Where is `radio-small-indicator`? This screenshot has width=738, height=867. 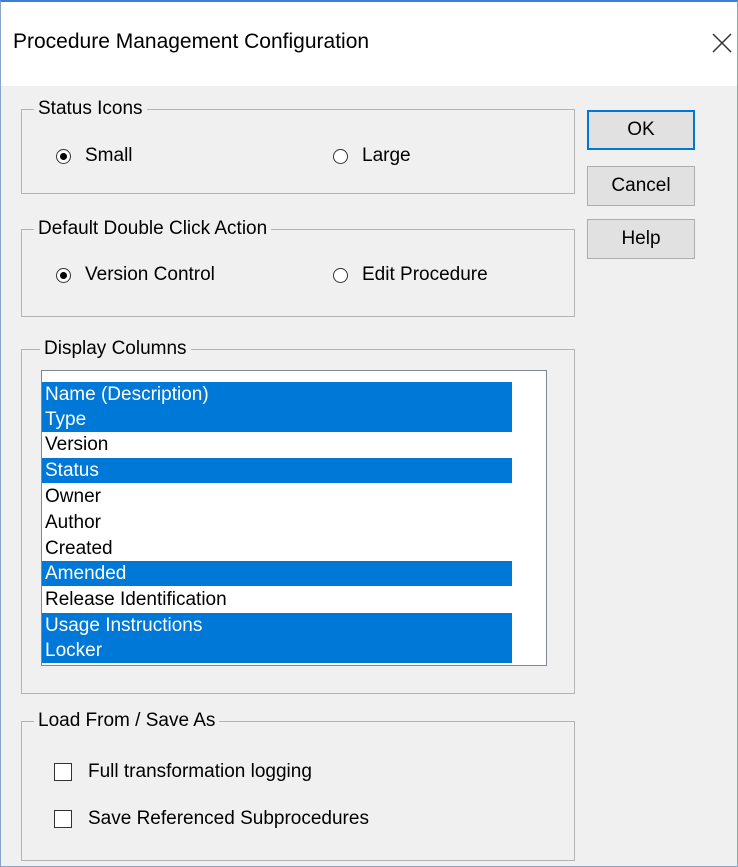
radio-small-indicator is located at coordinates (63, 156).